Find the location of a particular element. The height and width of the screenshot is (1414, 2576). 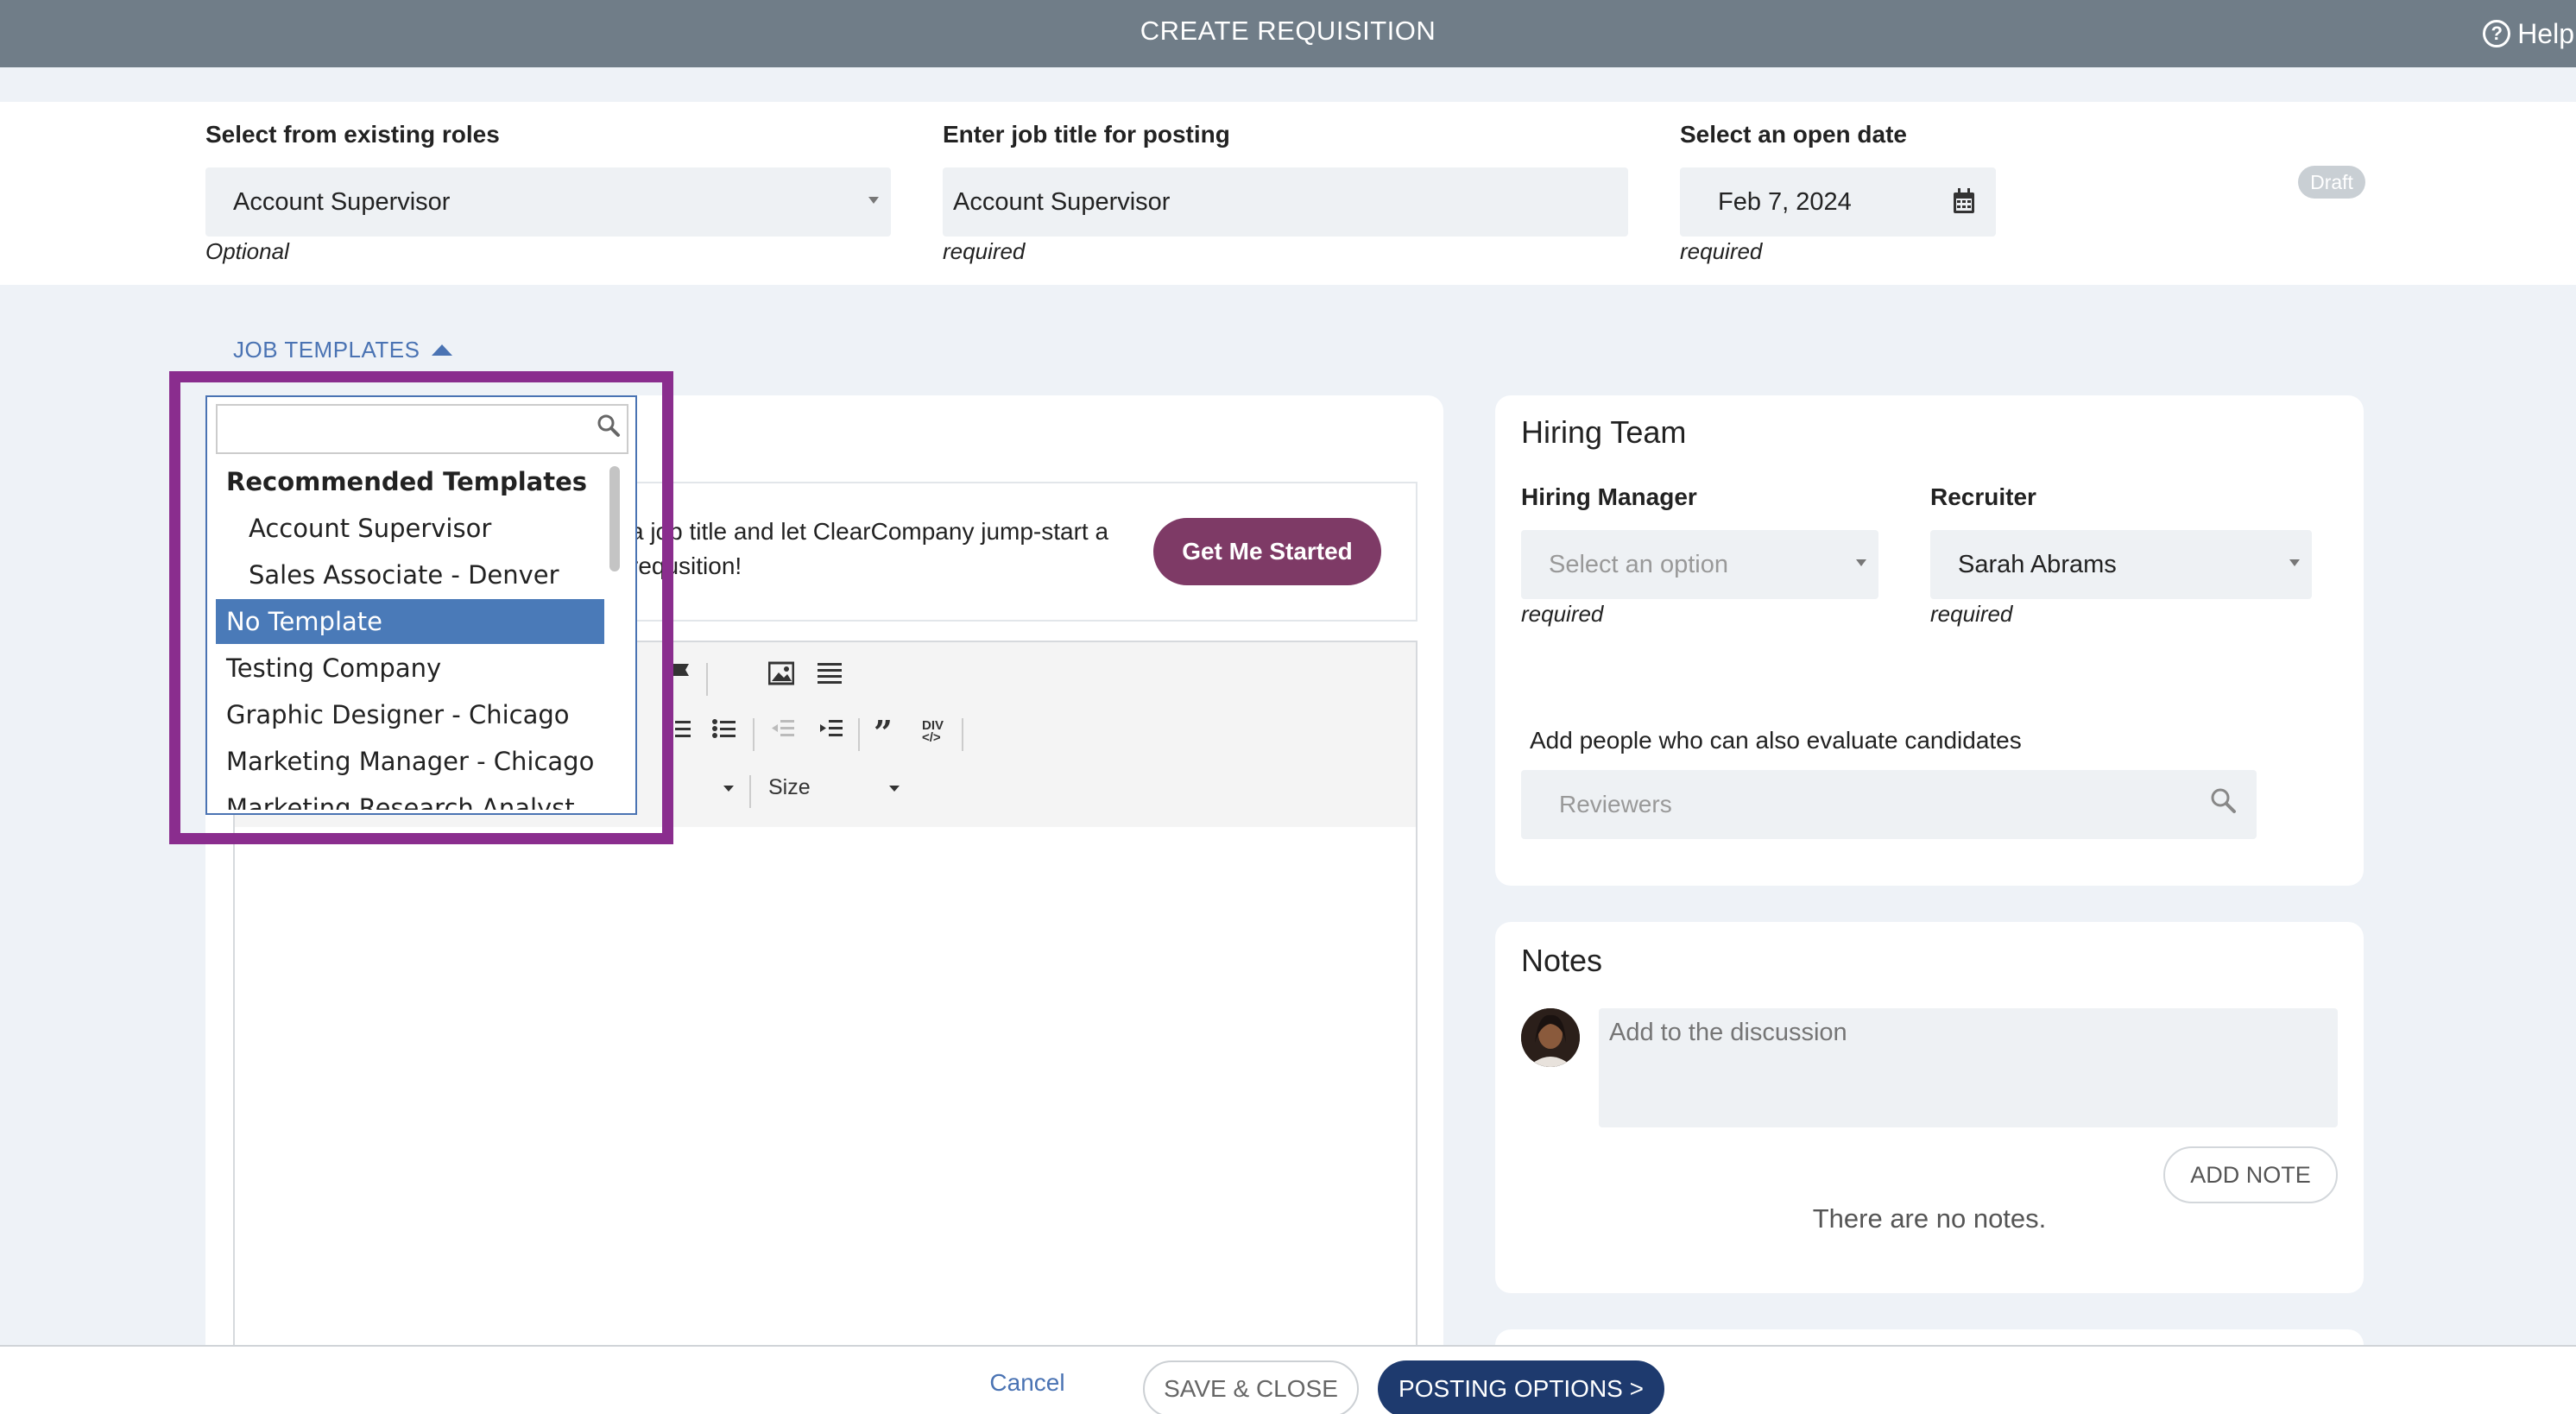

div-container-icon: DIV </> is located at coordinates (933, 731).